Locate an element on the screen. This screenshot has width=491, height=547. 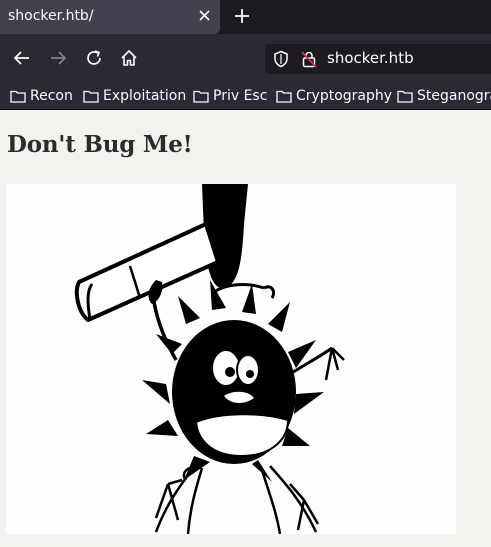
bookmark-label: Recon is located at coordinates (51, 96).